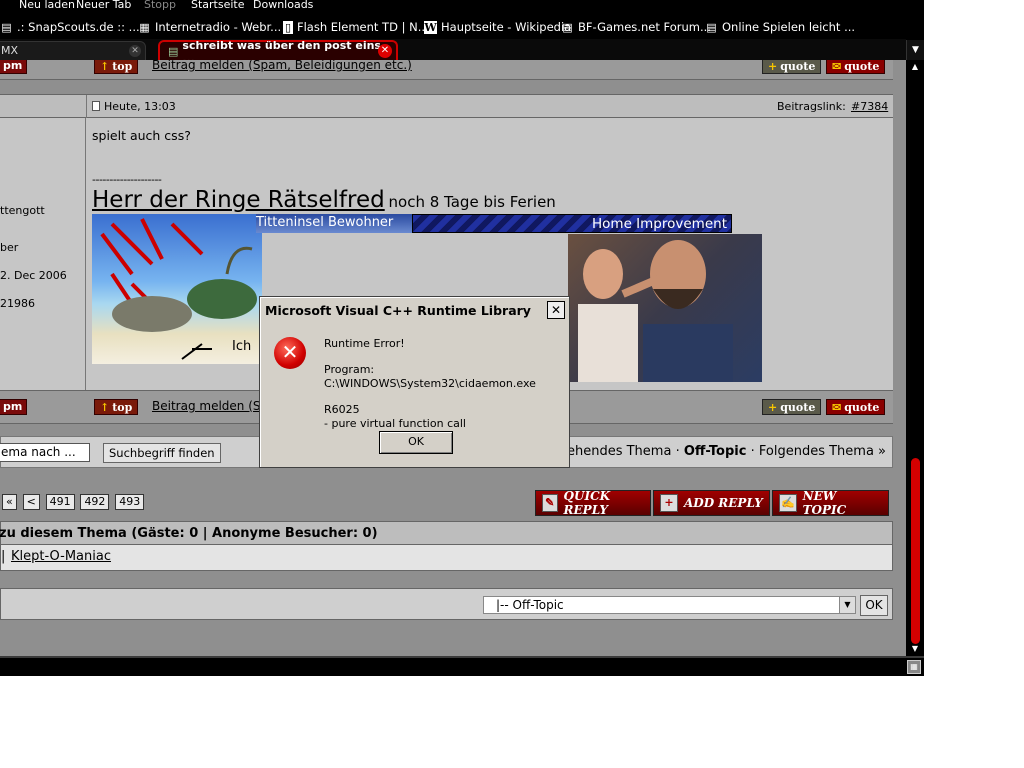 This screenshot has height=768, width=1024. What do you see at coordinates (669, 503) in the screenshot?
I see `add-reply-icon: +` at bounding box center [669, 503].